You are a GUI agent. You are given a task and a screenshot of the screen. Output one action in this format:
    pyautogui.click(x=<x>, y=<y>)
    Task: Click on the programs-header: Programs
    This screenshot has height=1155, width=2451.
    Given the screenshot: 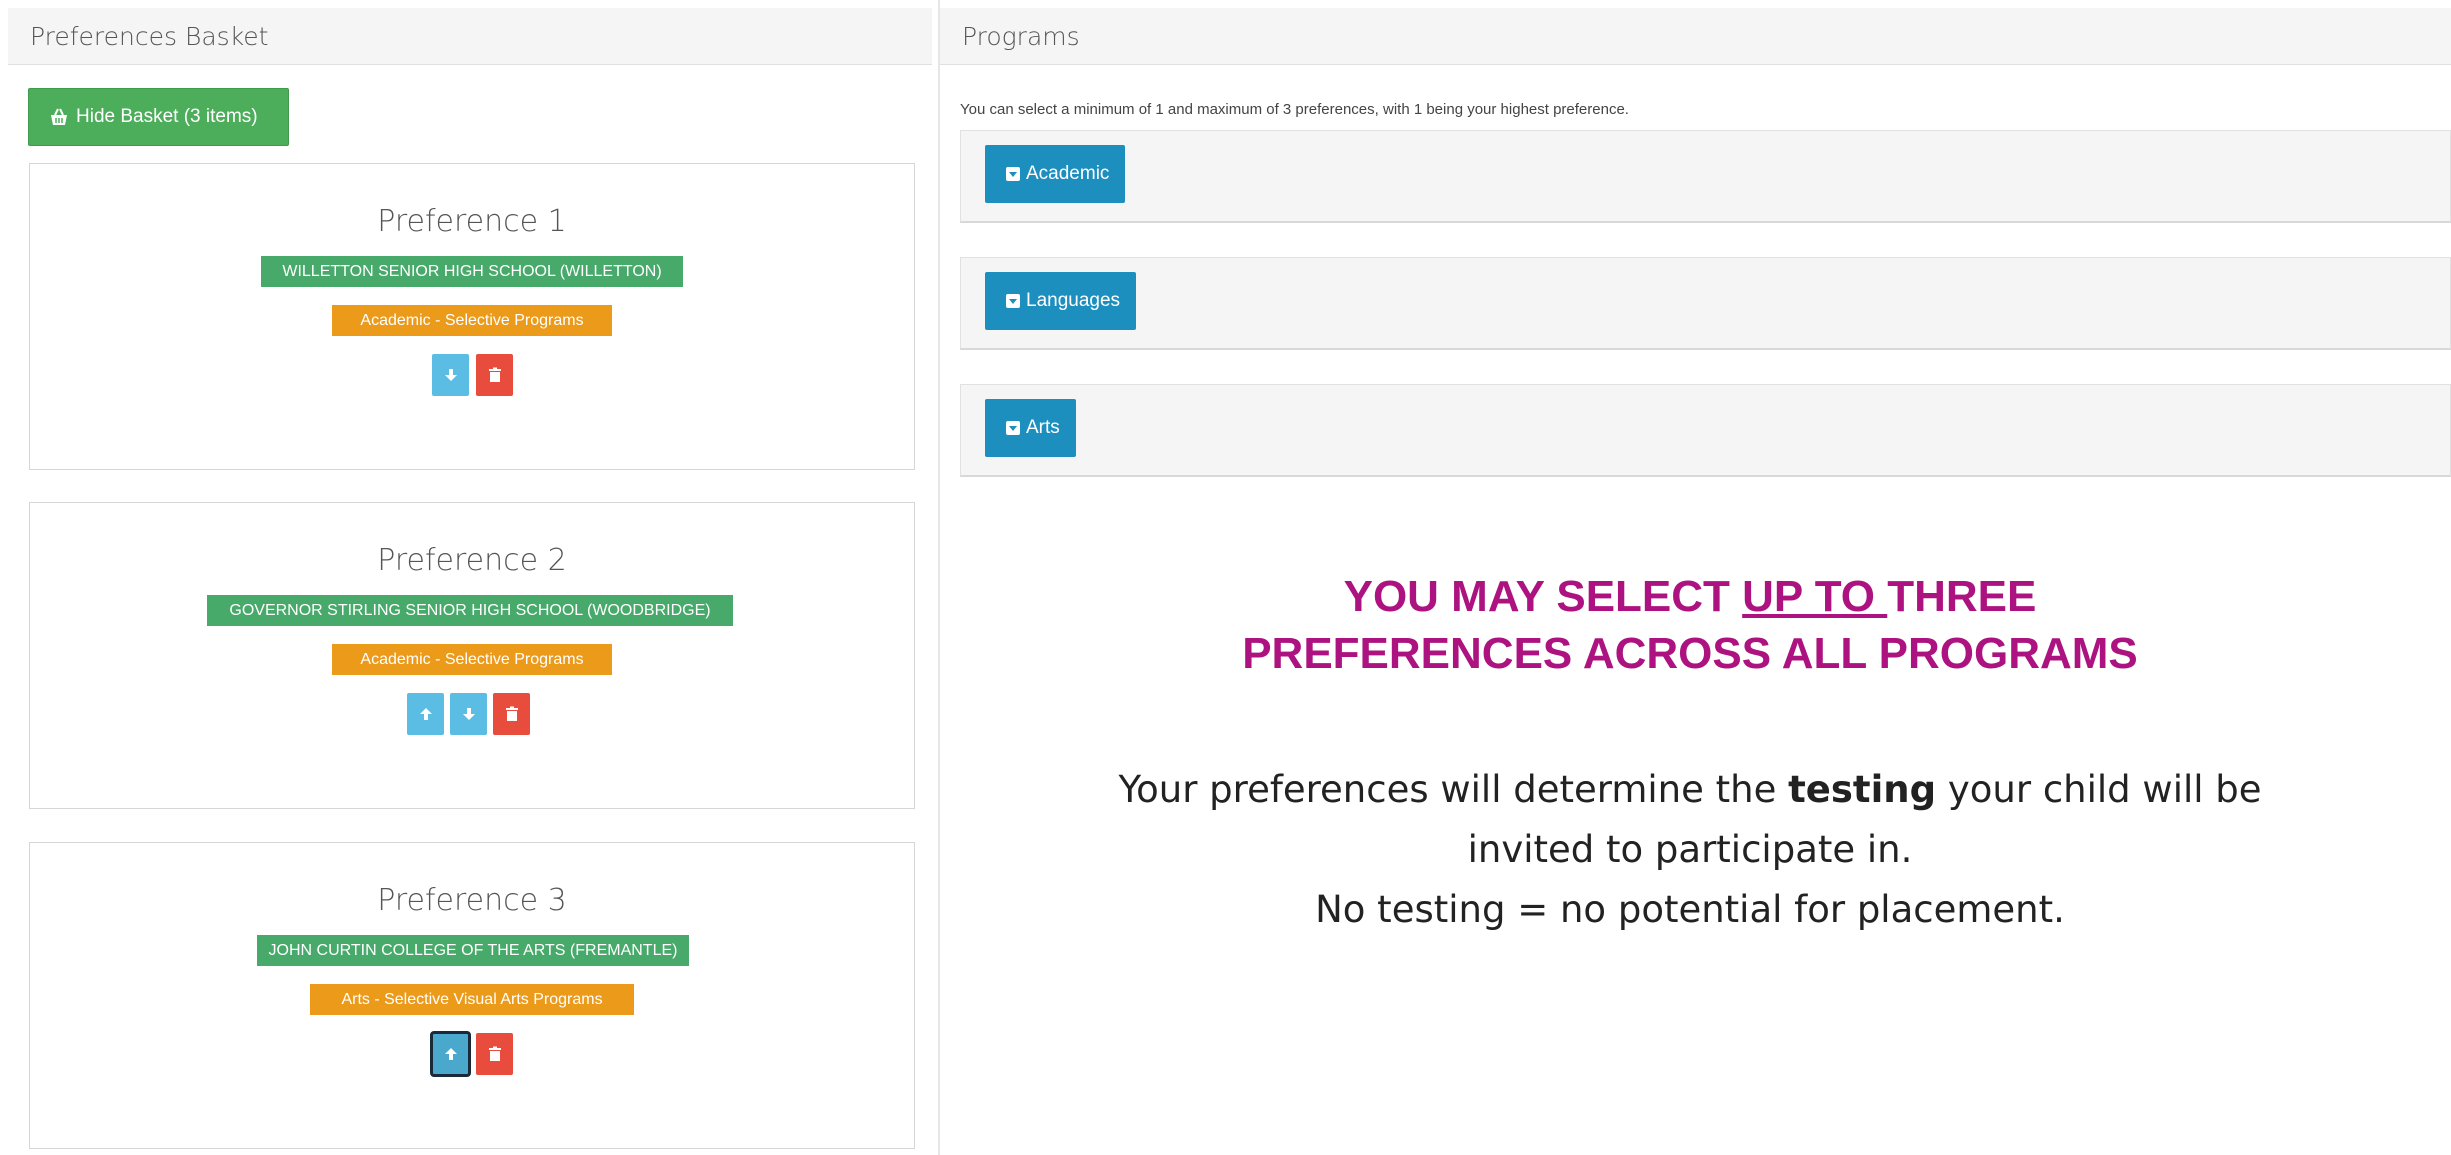 What is the action you would take?
    pyautogui.click(x=1695, y=36)
    